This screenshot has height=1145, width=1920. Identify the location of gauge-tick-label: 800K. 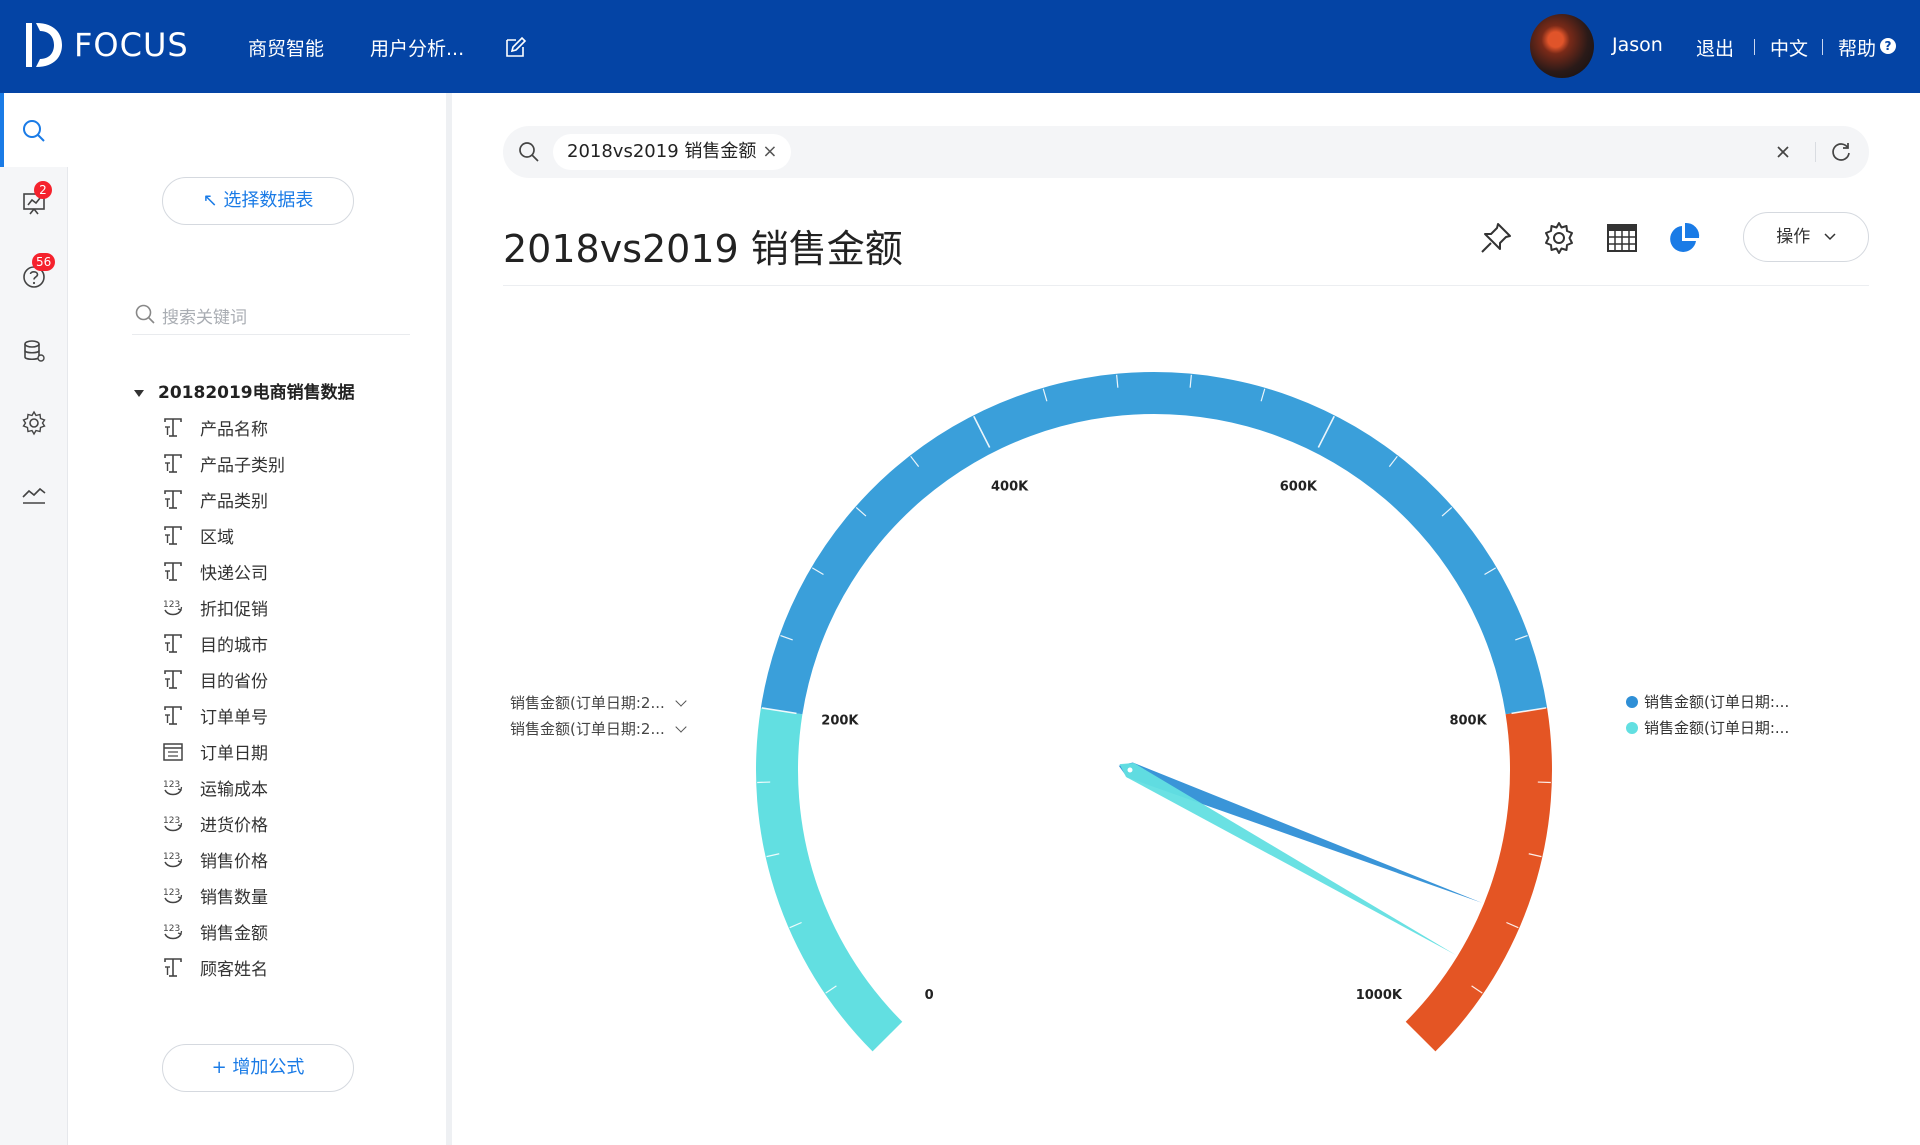
(1468, 720).